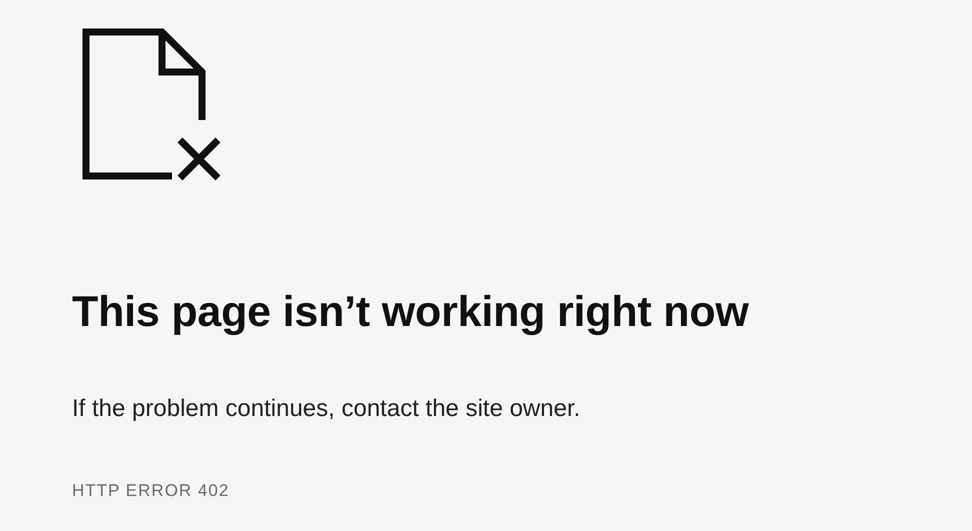 Image resolution: width=972 pixels, height=531 pixels. Describe the element at coordinates (327, 409) in the screenshot. I see `error-message: If the problem continues, contact the site owner.` at that location.